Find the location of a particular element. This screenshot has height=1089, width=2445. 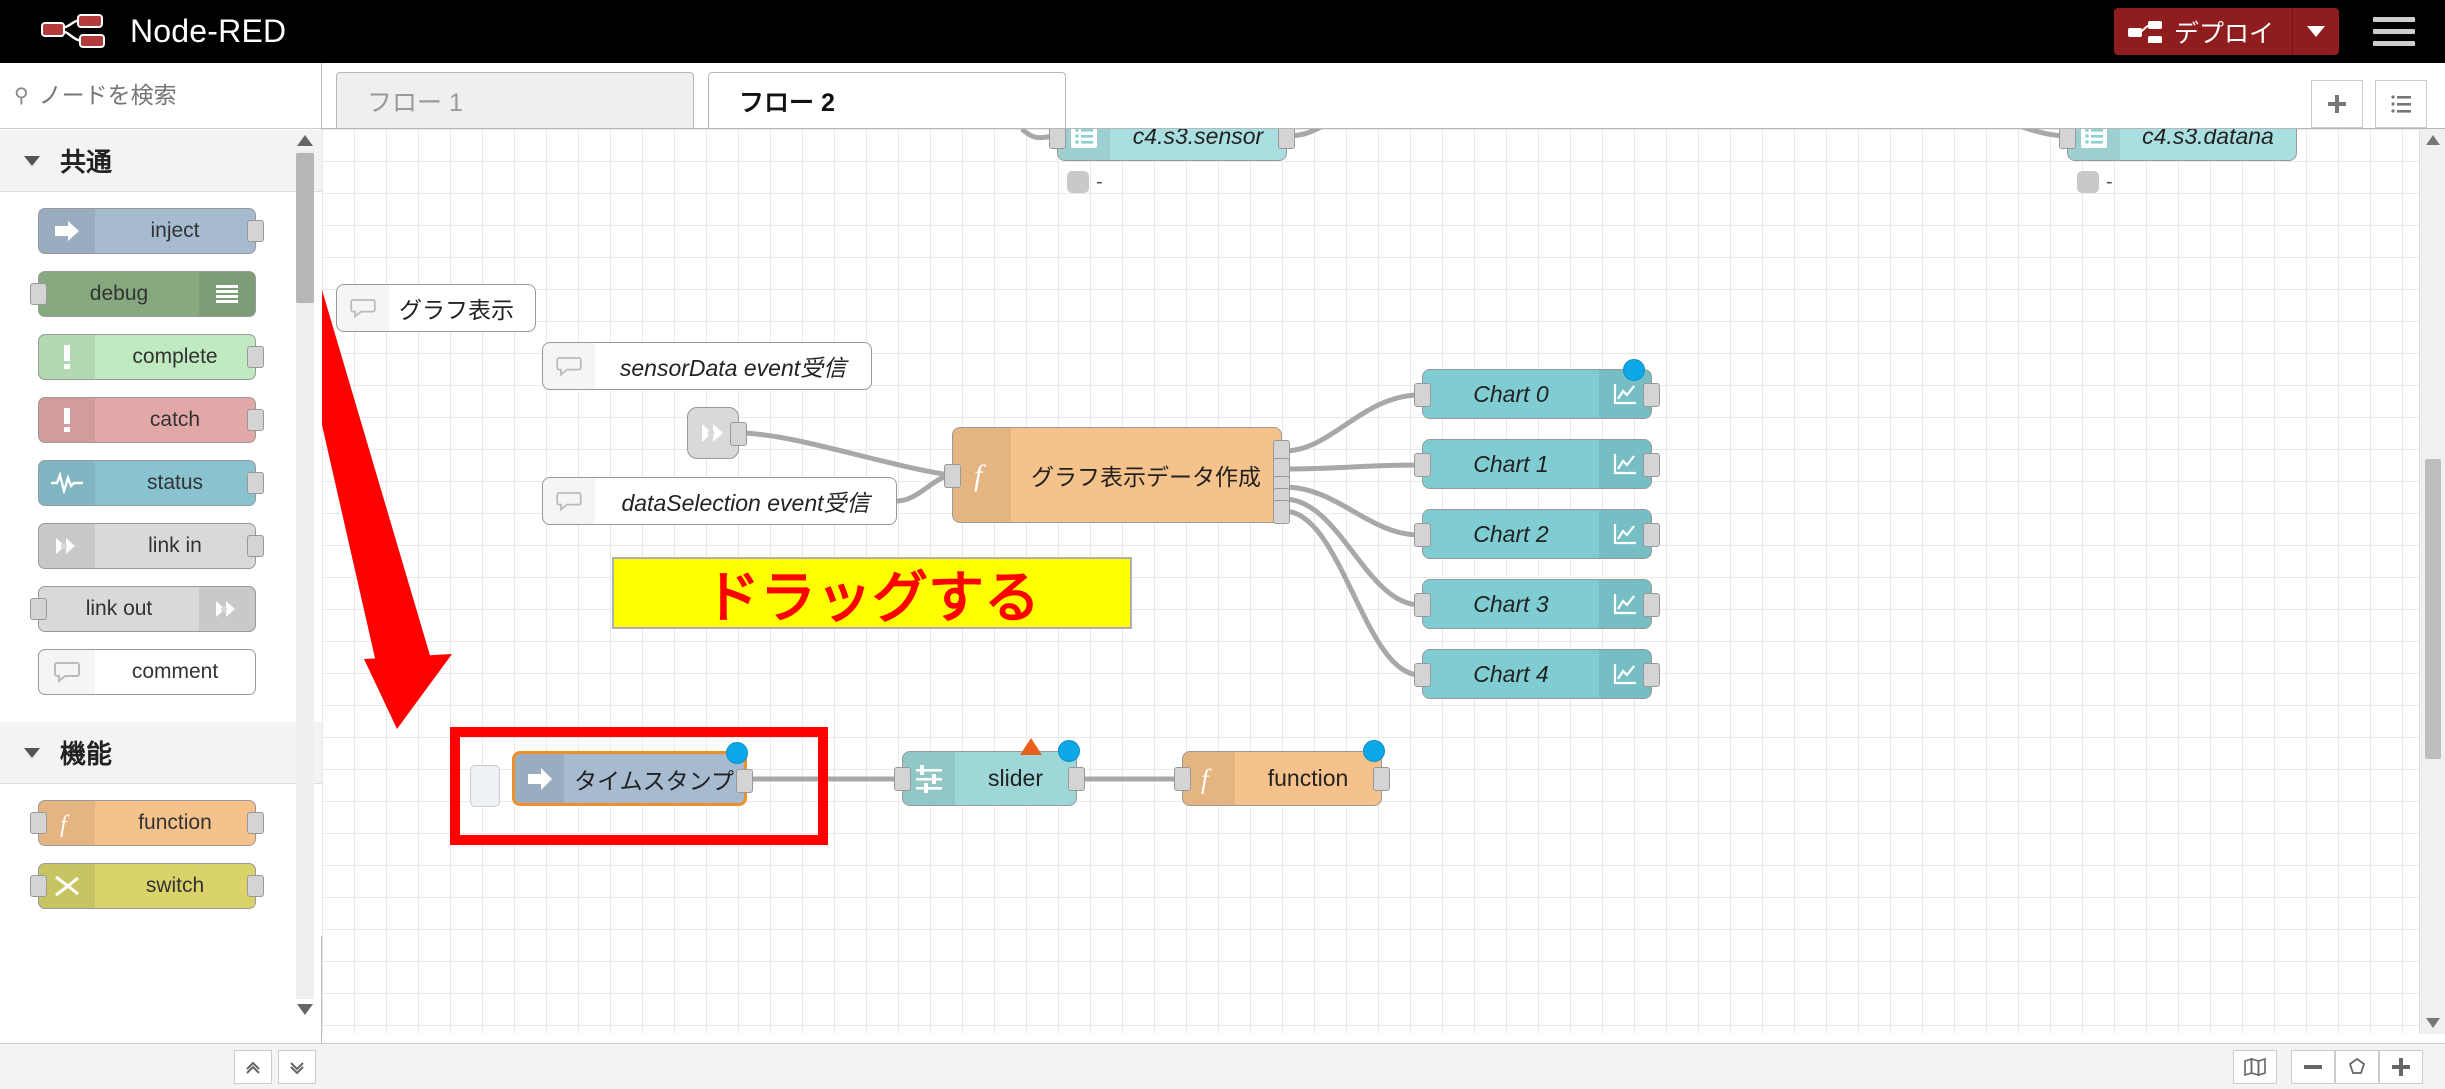

waveform-icon is located at coordinates (67, 483).